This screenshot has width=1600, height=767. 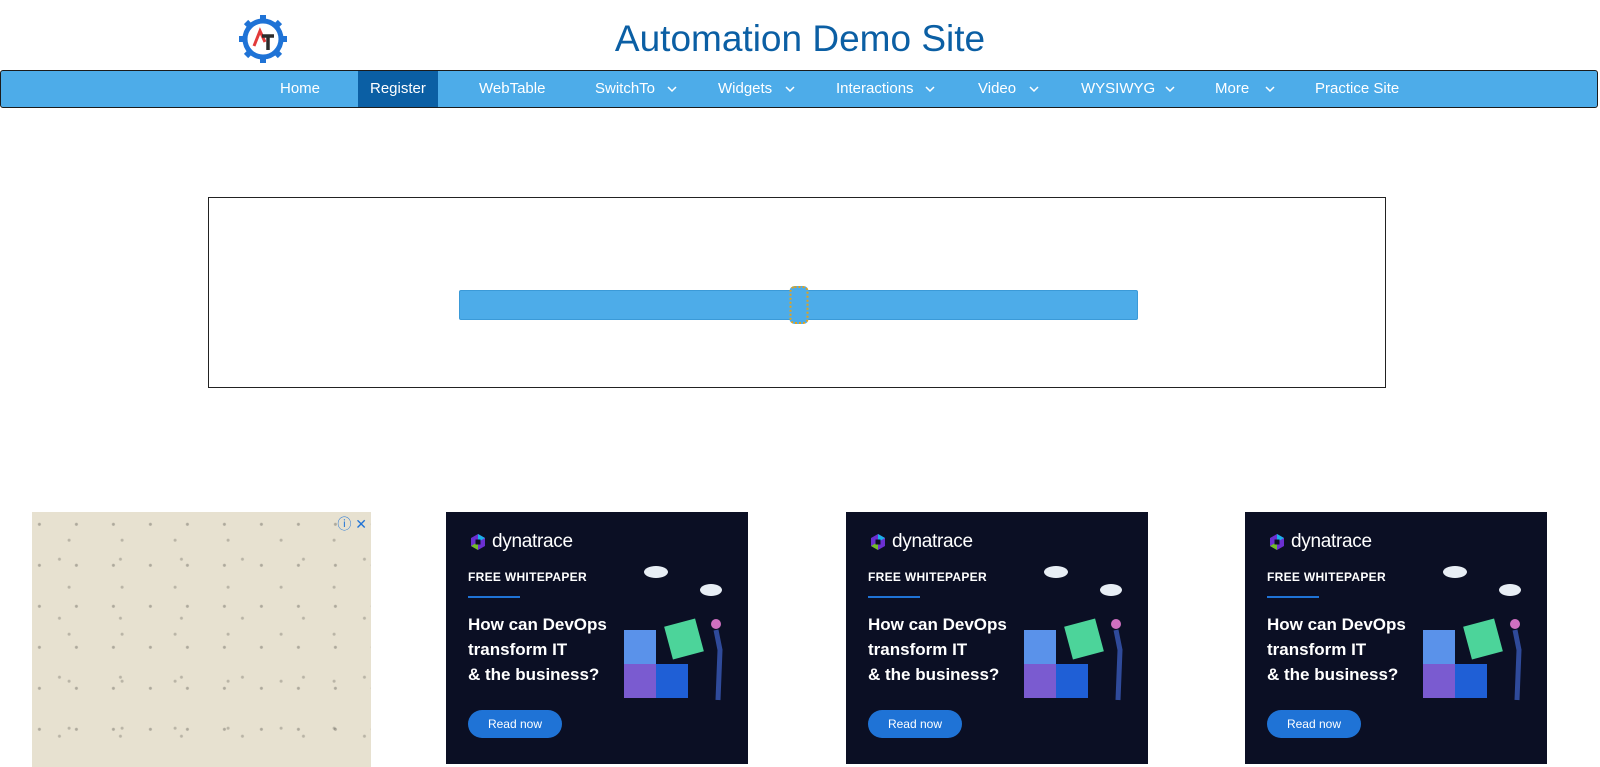 What do you see at coordinates (352, 524) in the screenshot?
I see `ad-close-icon: ⓘ ✕` at bounding box center [352, 524].